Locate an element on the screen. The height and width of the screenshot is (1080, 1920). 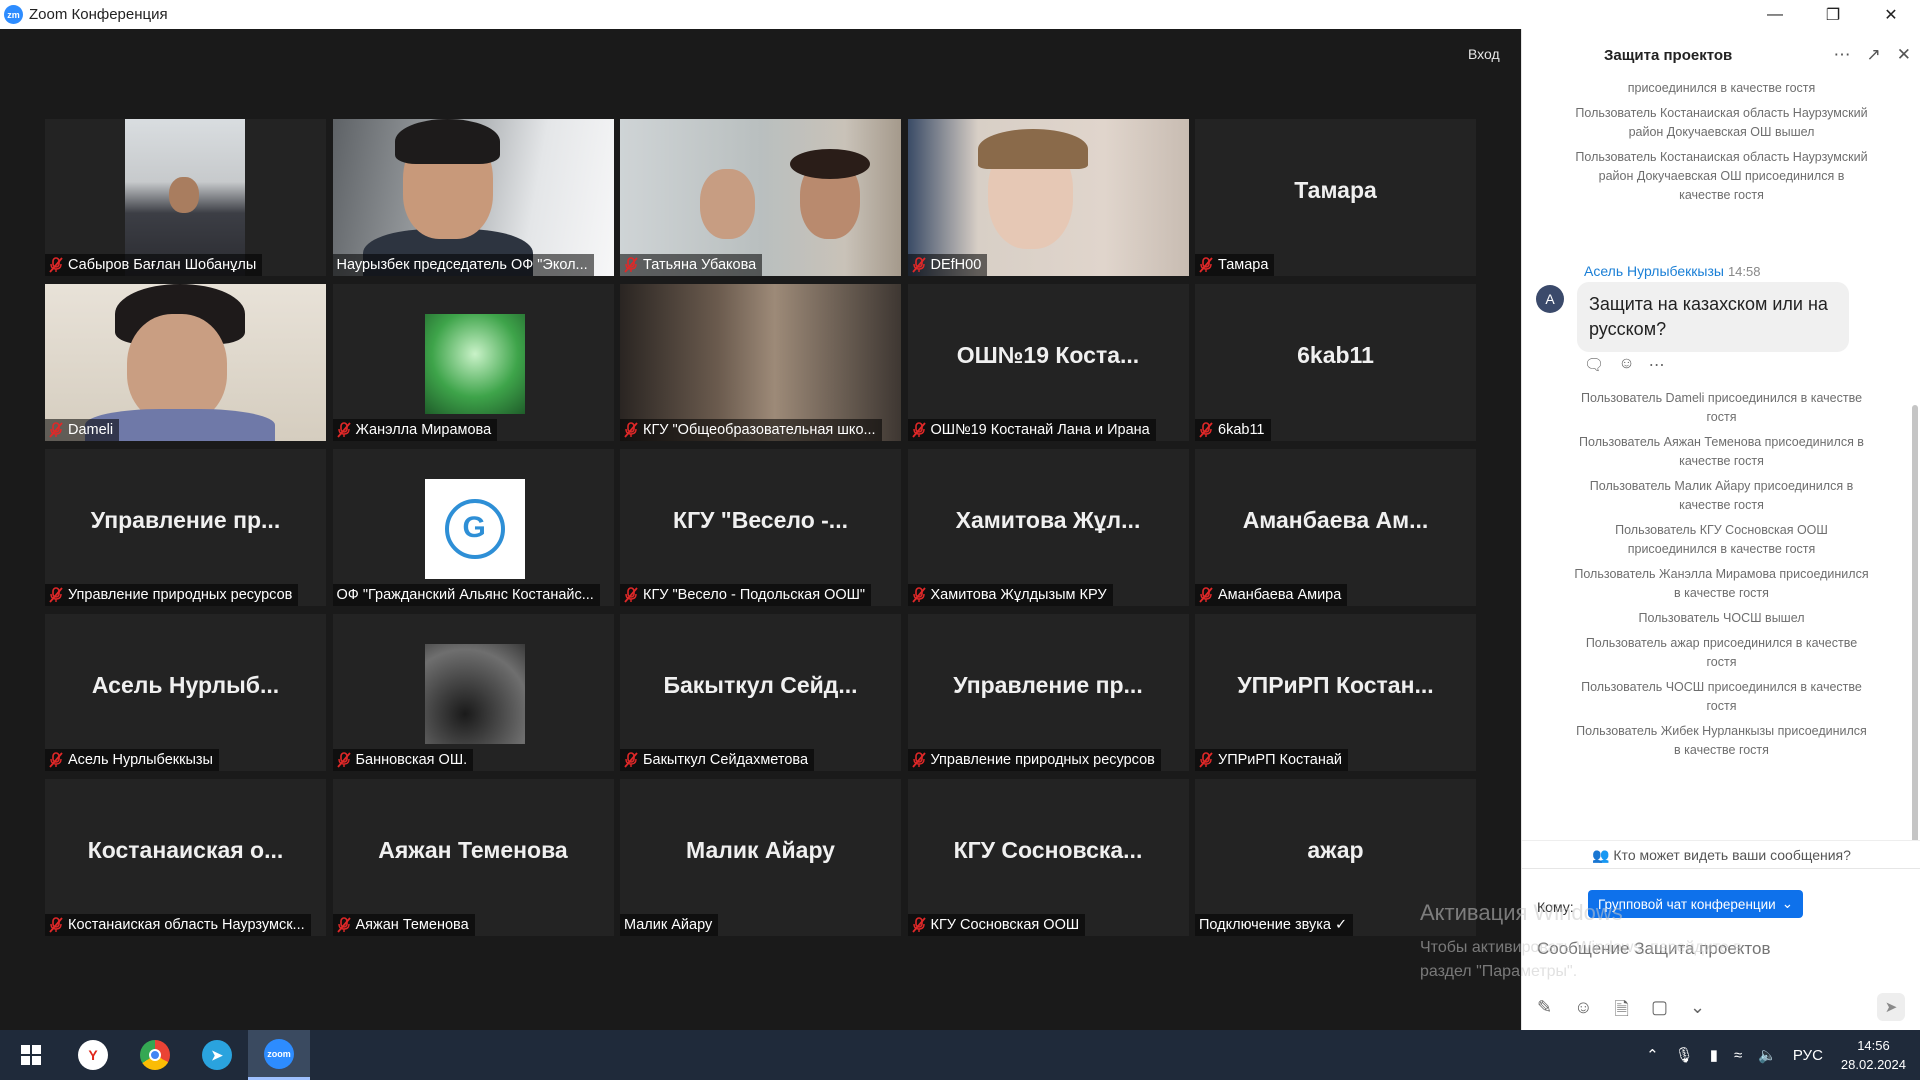
participant-name-label: Банновская ОШ. is located at coordinates (403, 760).